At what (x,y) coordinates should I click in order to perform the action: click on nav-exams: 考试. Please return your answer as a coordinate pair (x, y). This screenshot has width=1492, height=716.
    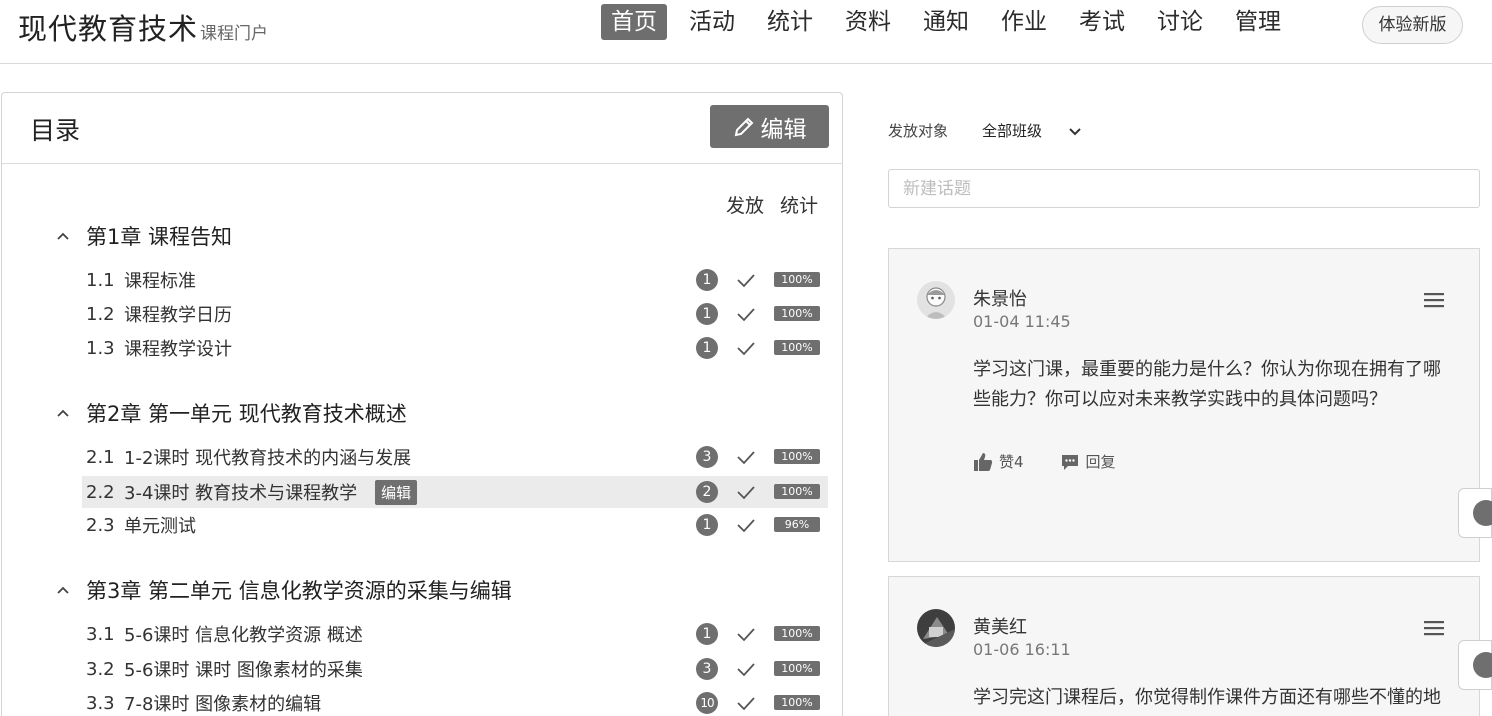
    Looking at the image, I should click on (1102, 22).